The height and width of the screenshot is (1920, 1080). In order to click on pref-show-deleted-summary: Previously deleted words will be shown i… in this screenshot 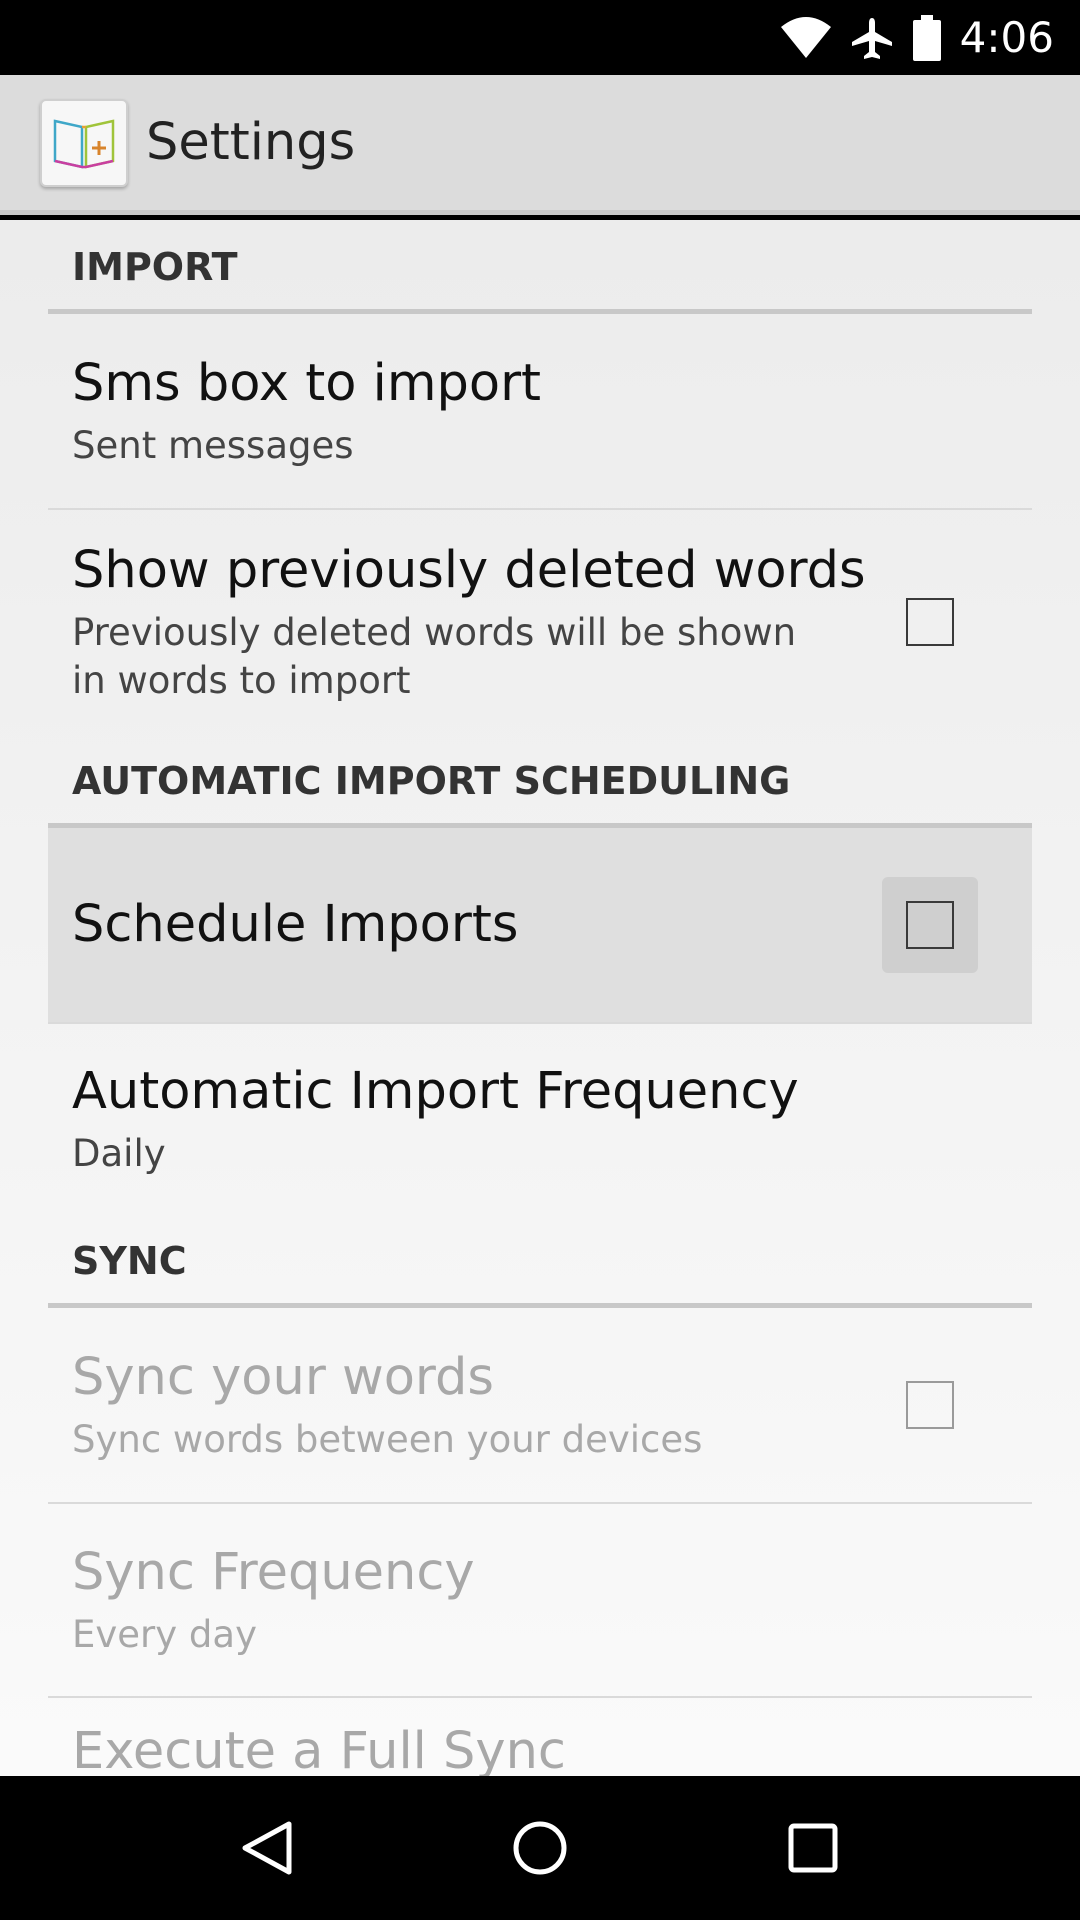, I will do `click(477, 657)`.